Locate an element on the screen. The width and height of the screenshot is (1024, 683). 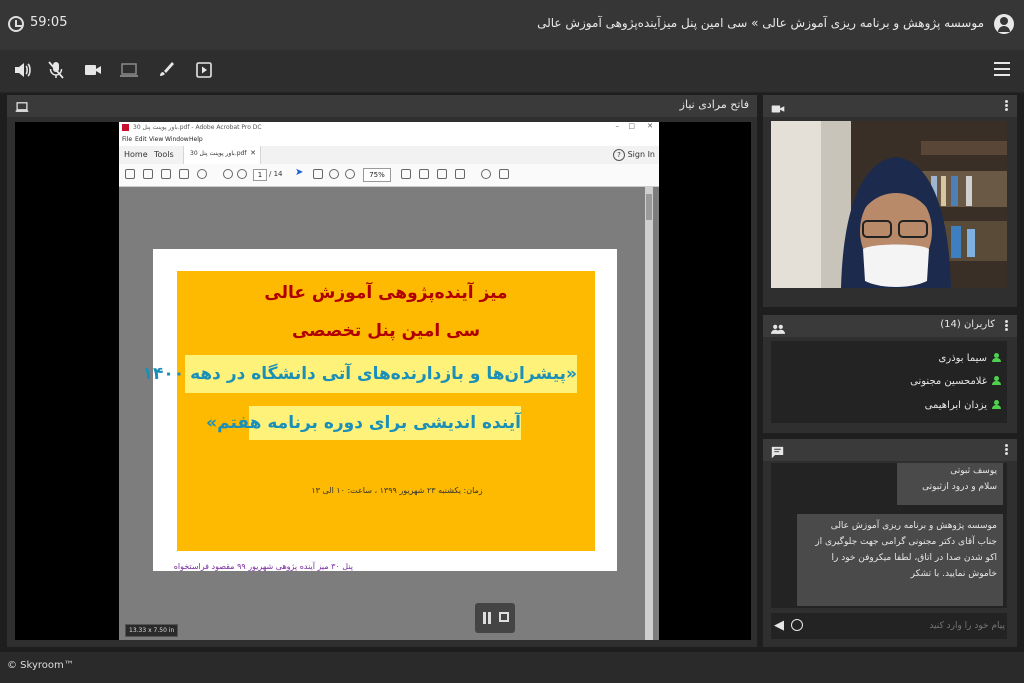
zoom-out-icon is located at coordinates (334, 174).